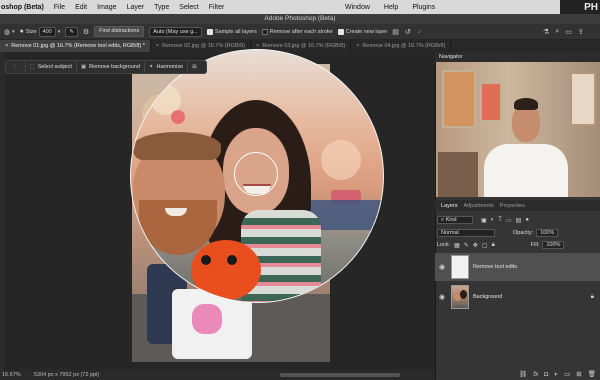 The height and width of the screenshot is (380, 600). I want to click on eraser-tool-icon: ◍, so click(7, 32).